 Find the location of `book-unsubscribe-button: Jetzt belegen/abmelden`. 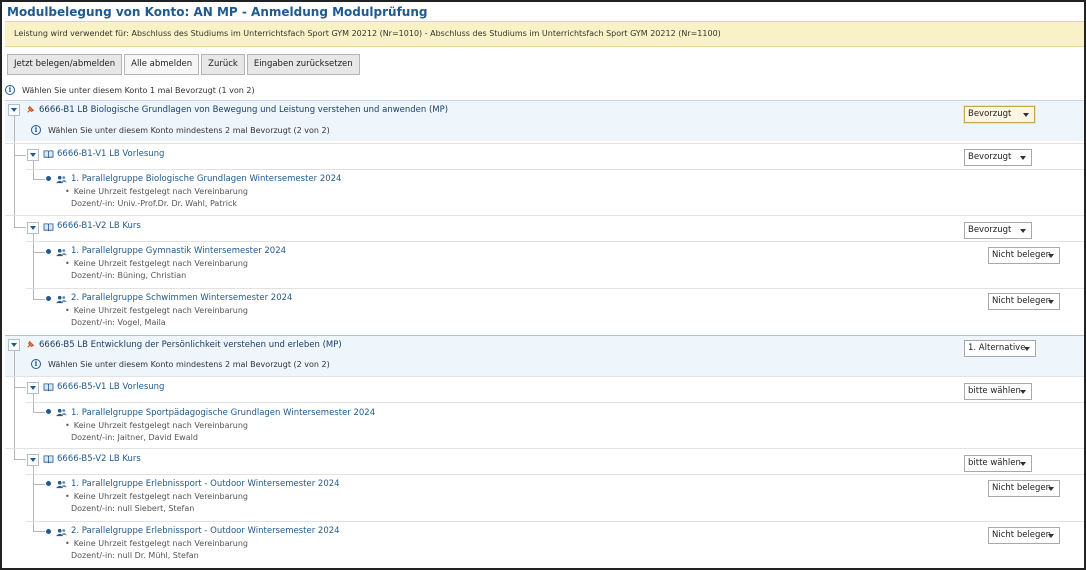

book-unsubscribe-button: Jetzt belegen/abmelden is located at coordinates (65, 64).